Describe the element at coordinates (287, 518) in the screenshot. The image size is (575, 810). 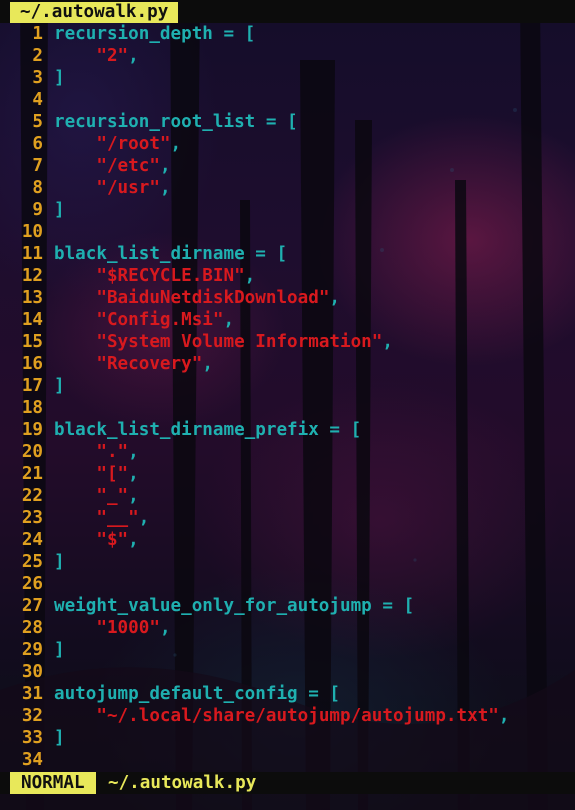
I see `code-line: 23 "__",` at that location.